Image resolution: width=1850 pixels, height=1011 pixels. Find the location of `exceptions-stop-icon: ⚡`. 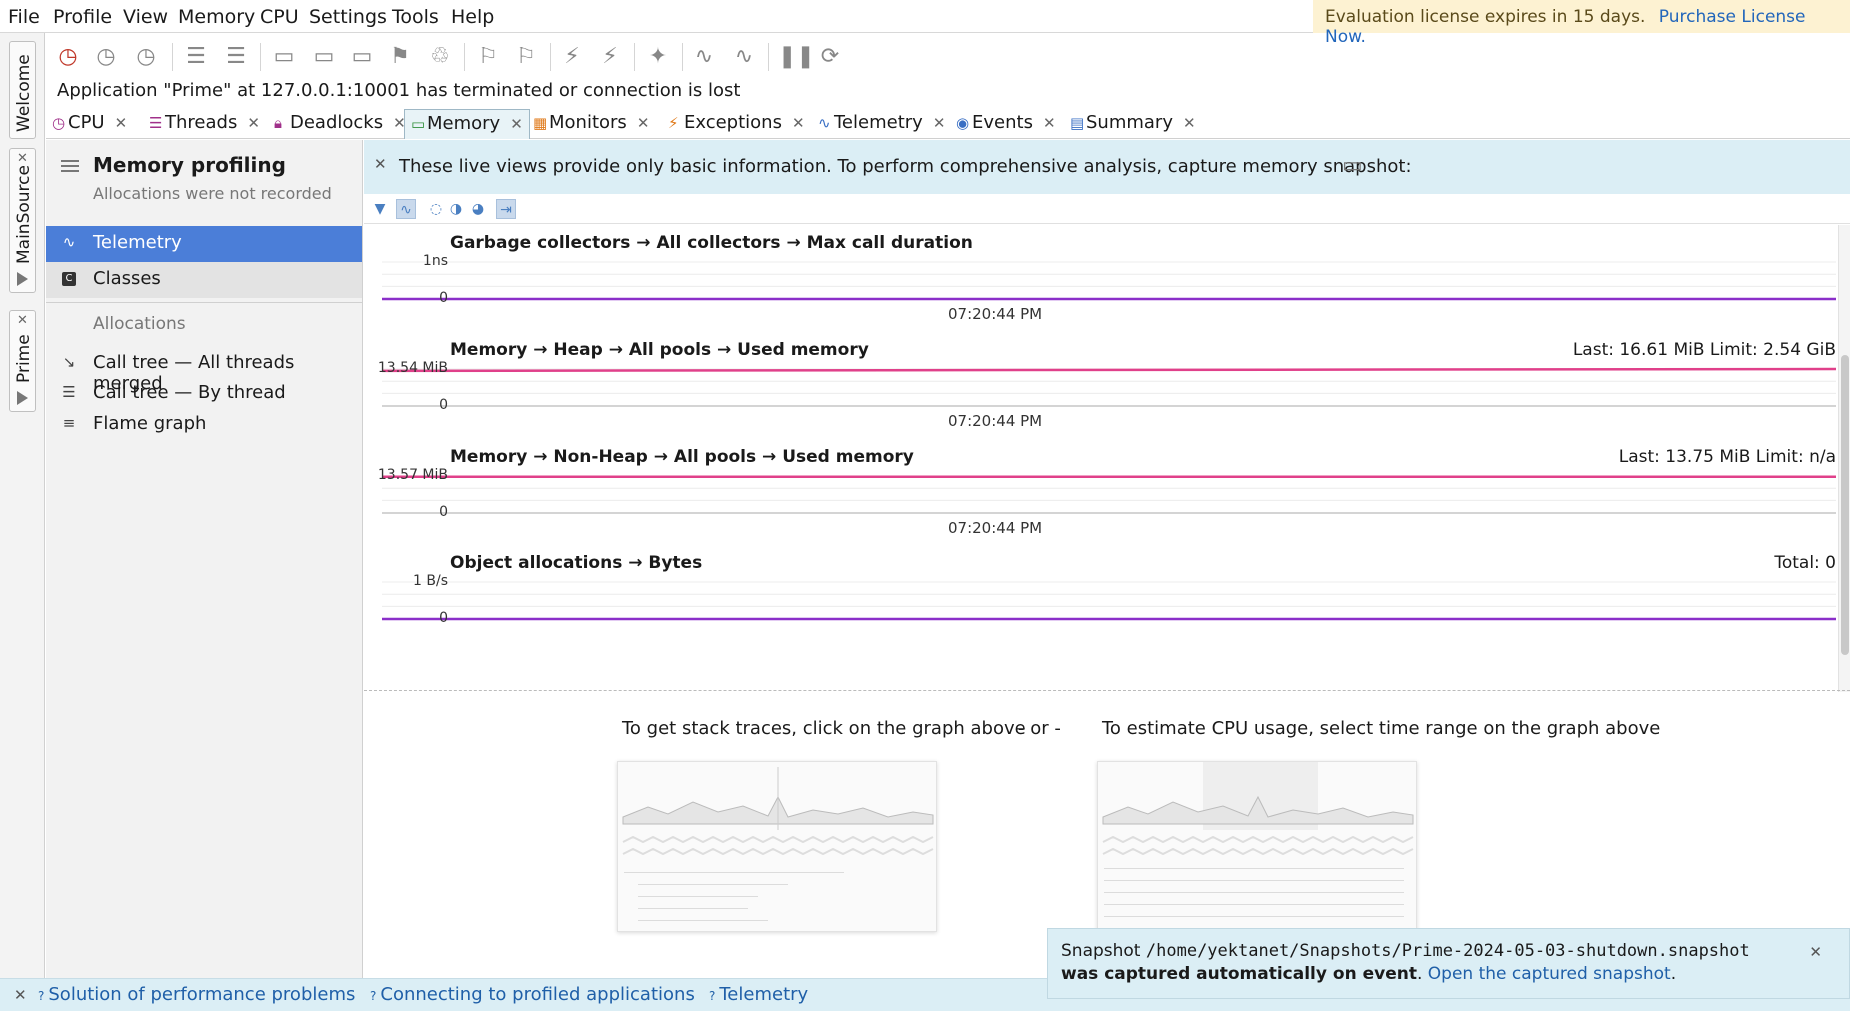

exceptions-stop-icon: ⚡ is located at coordinates (610, 57).